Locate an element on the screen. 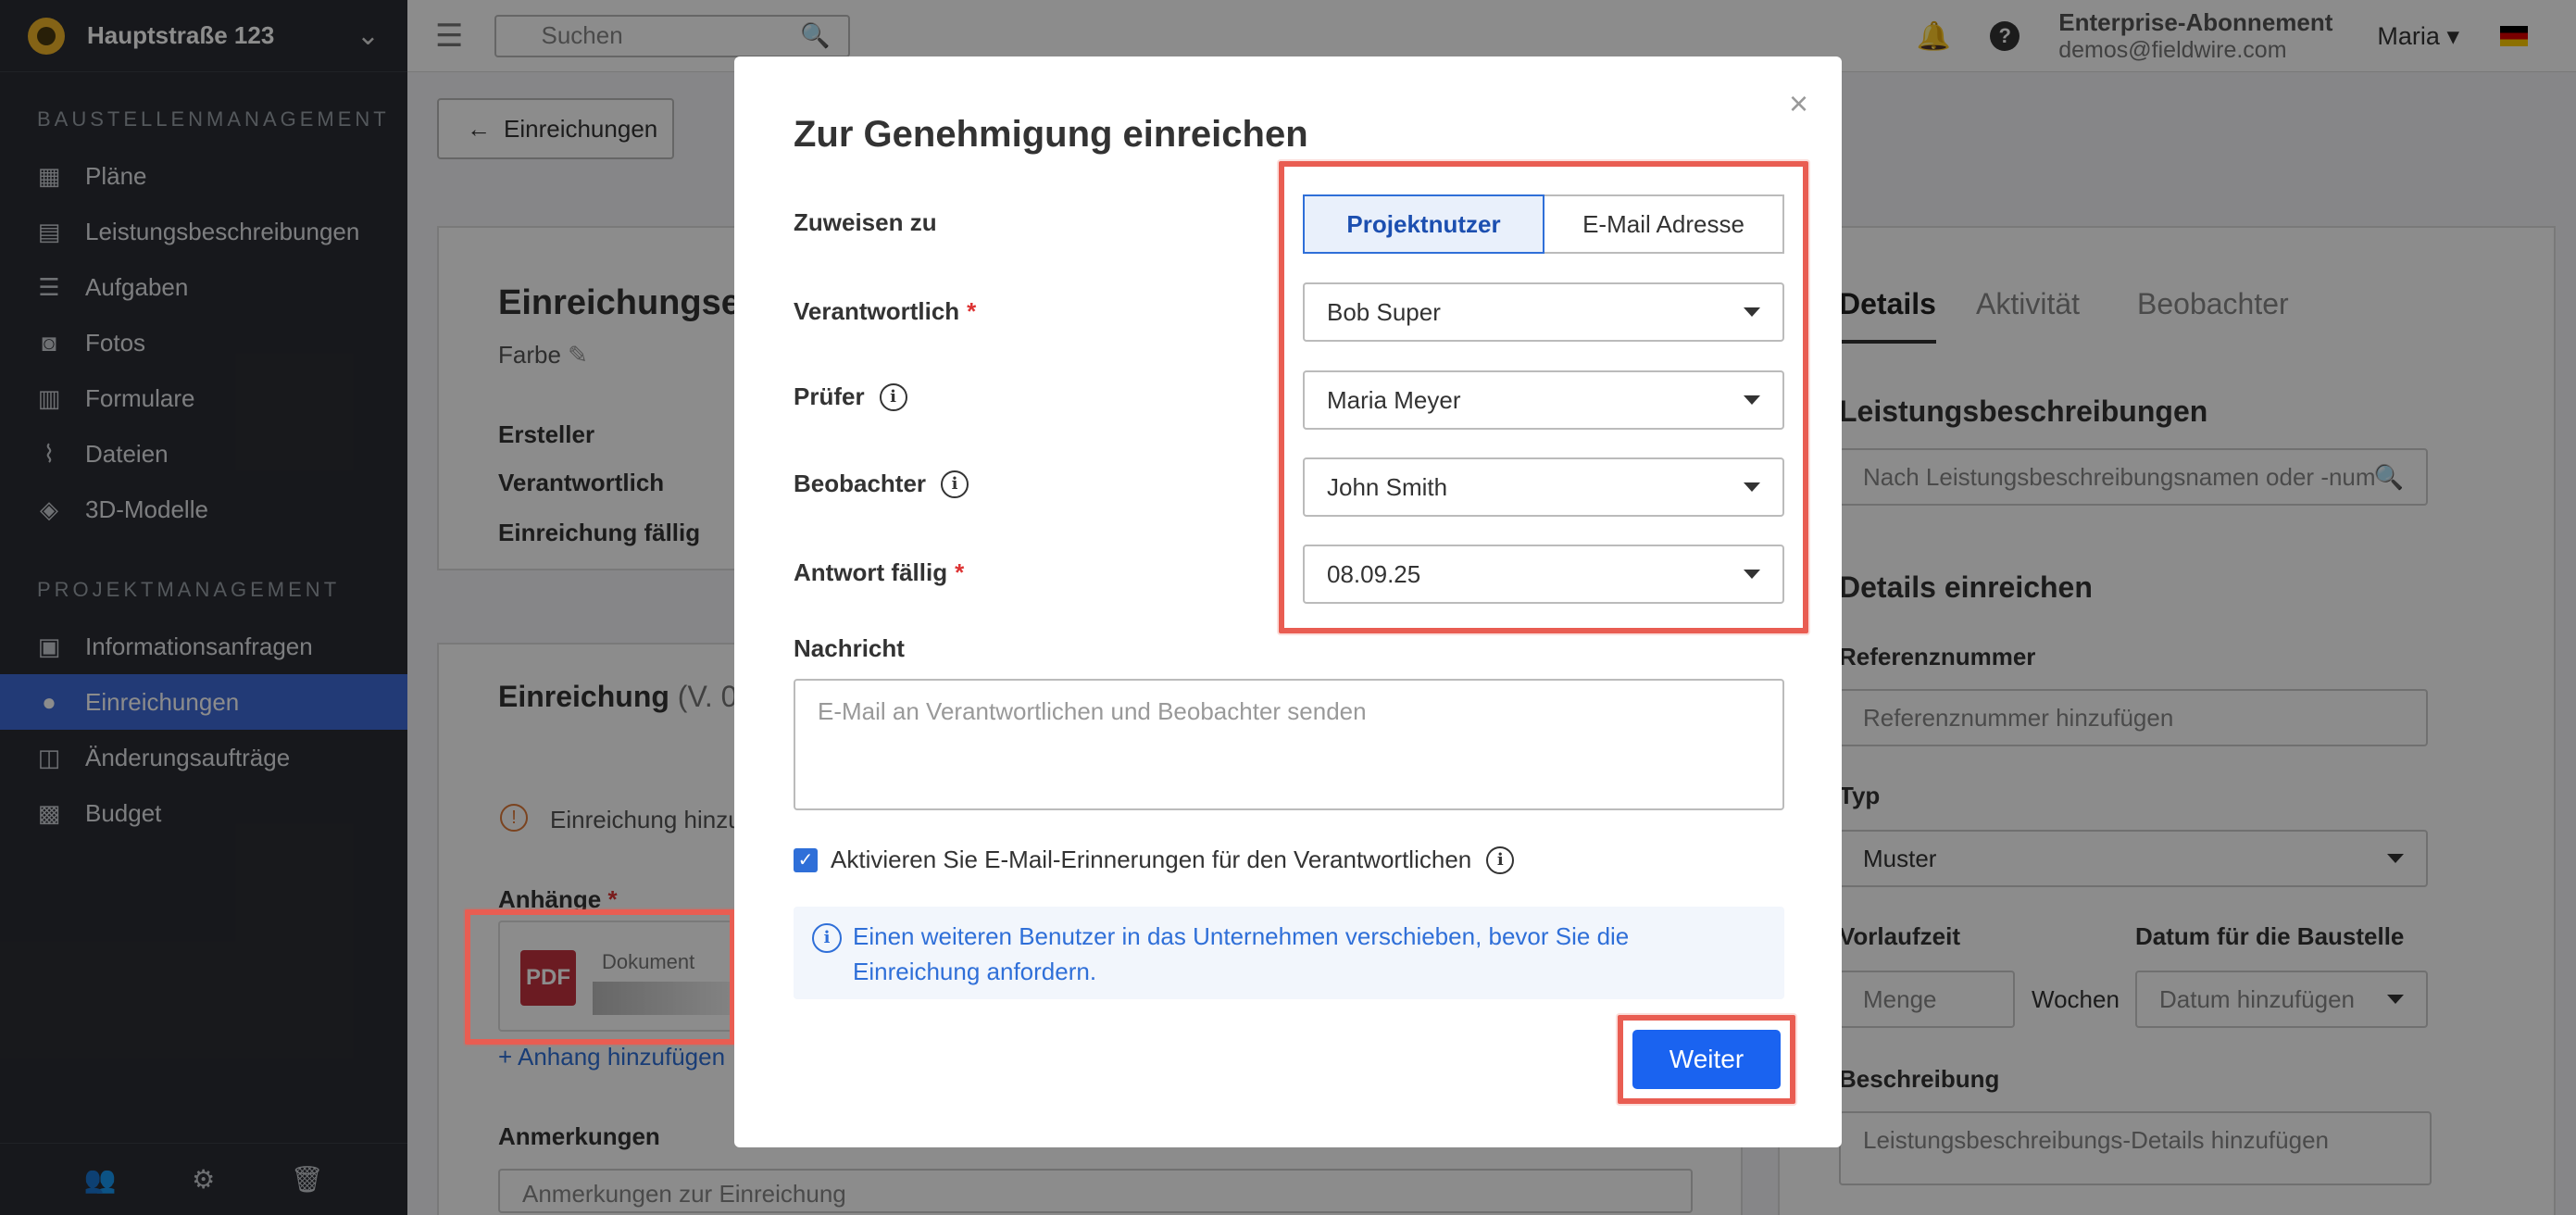 The height and width of the screenshot is (1215, 2576). reviewer-label: Prüfer i is located at coordinates (850, 396).